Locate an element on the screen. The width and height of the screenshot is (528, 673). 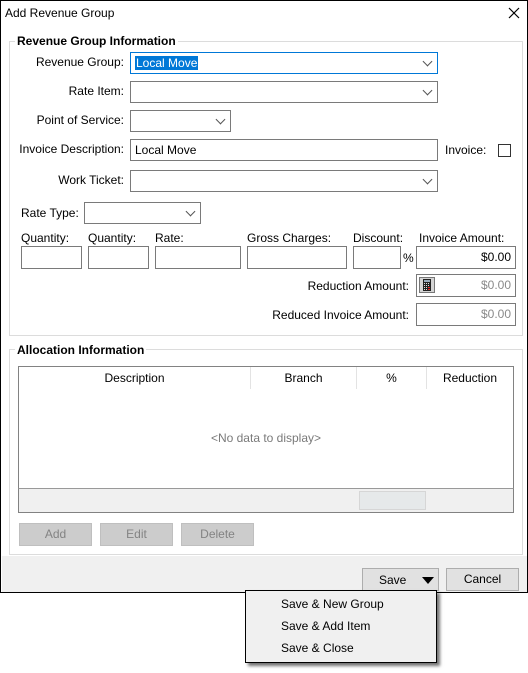
discount-label: Discount: is located at coordinates (378, 238).